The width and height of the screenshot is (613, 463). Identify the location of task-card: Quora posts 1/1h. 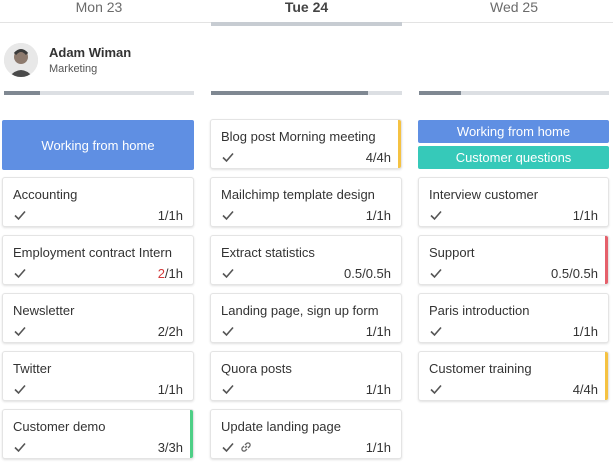
(306, 376).